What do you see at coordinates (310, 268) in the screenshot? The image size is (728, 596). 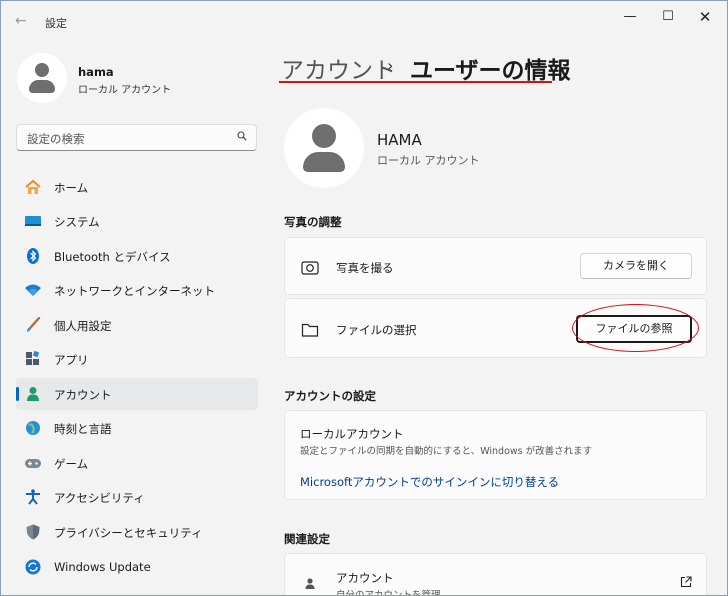 I see `camera-icon` at bounding box center [310, 268].